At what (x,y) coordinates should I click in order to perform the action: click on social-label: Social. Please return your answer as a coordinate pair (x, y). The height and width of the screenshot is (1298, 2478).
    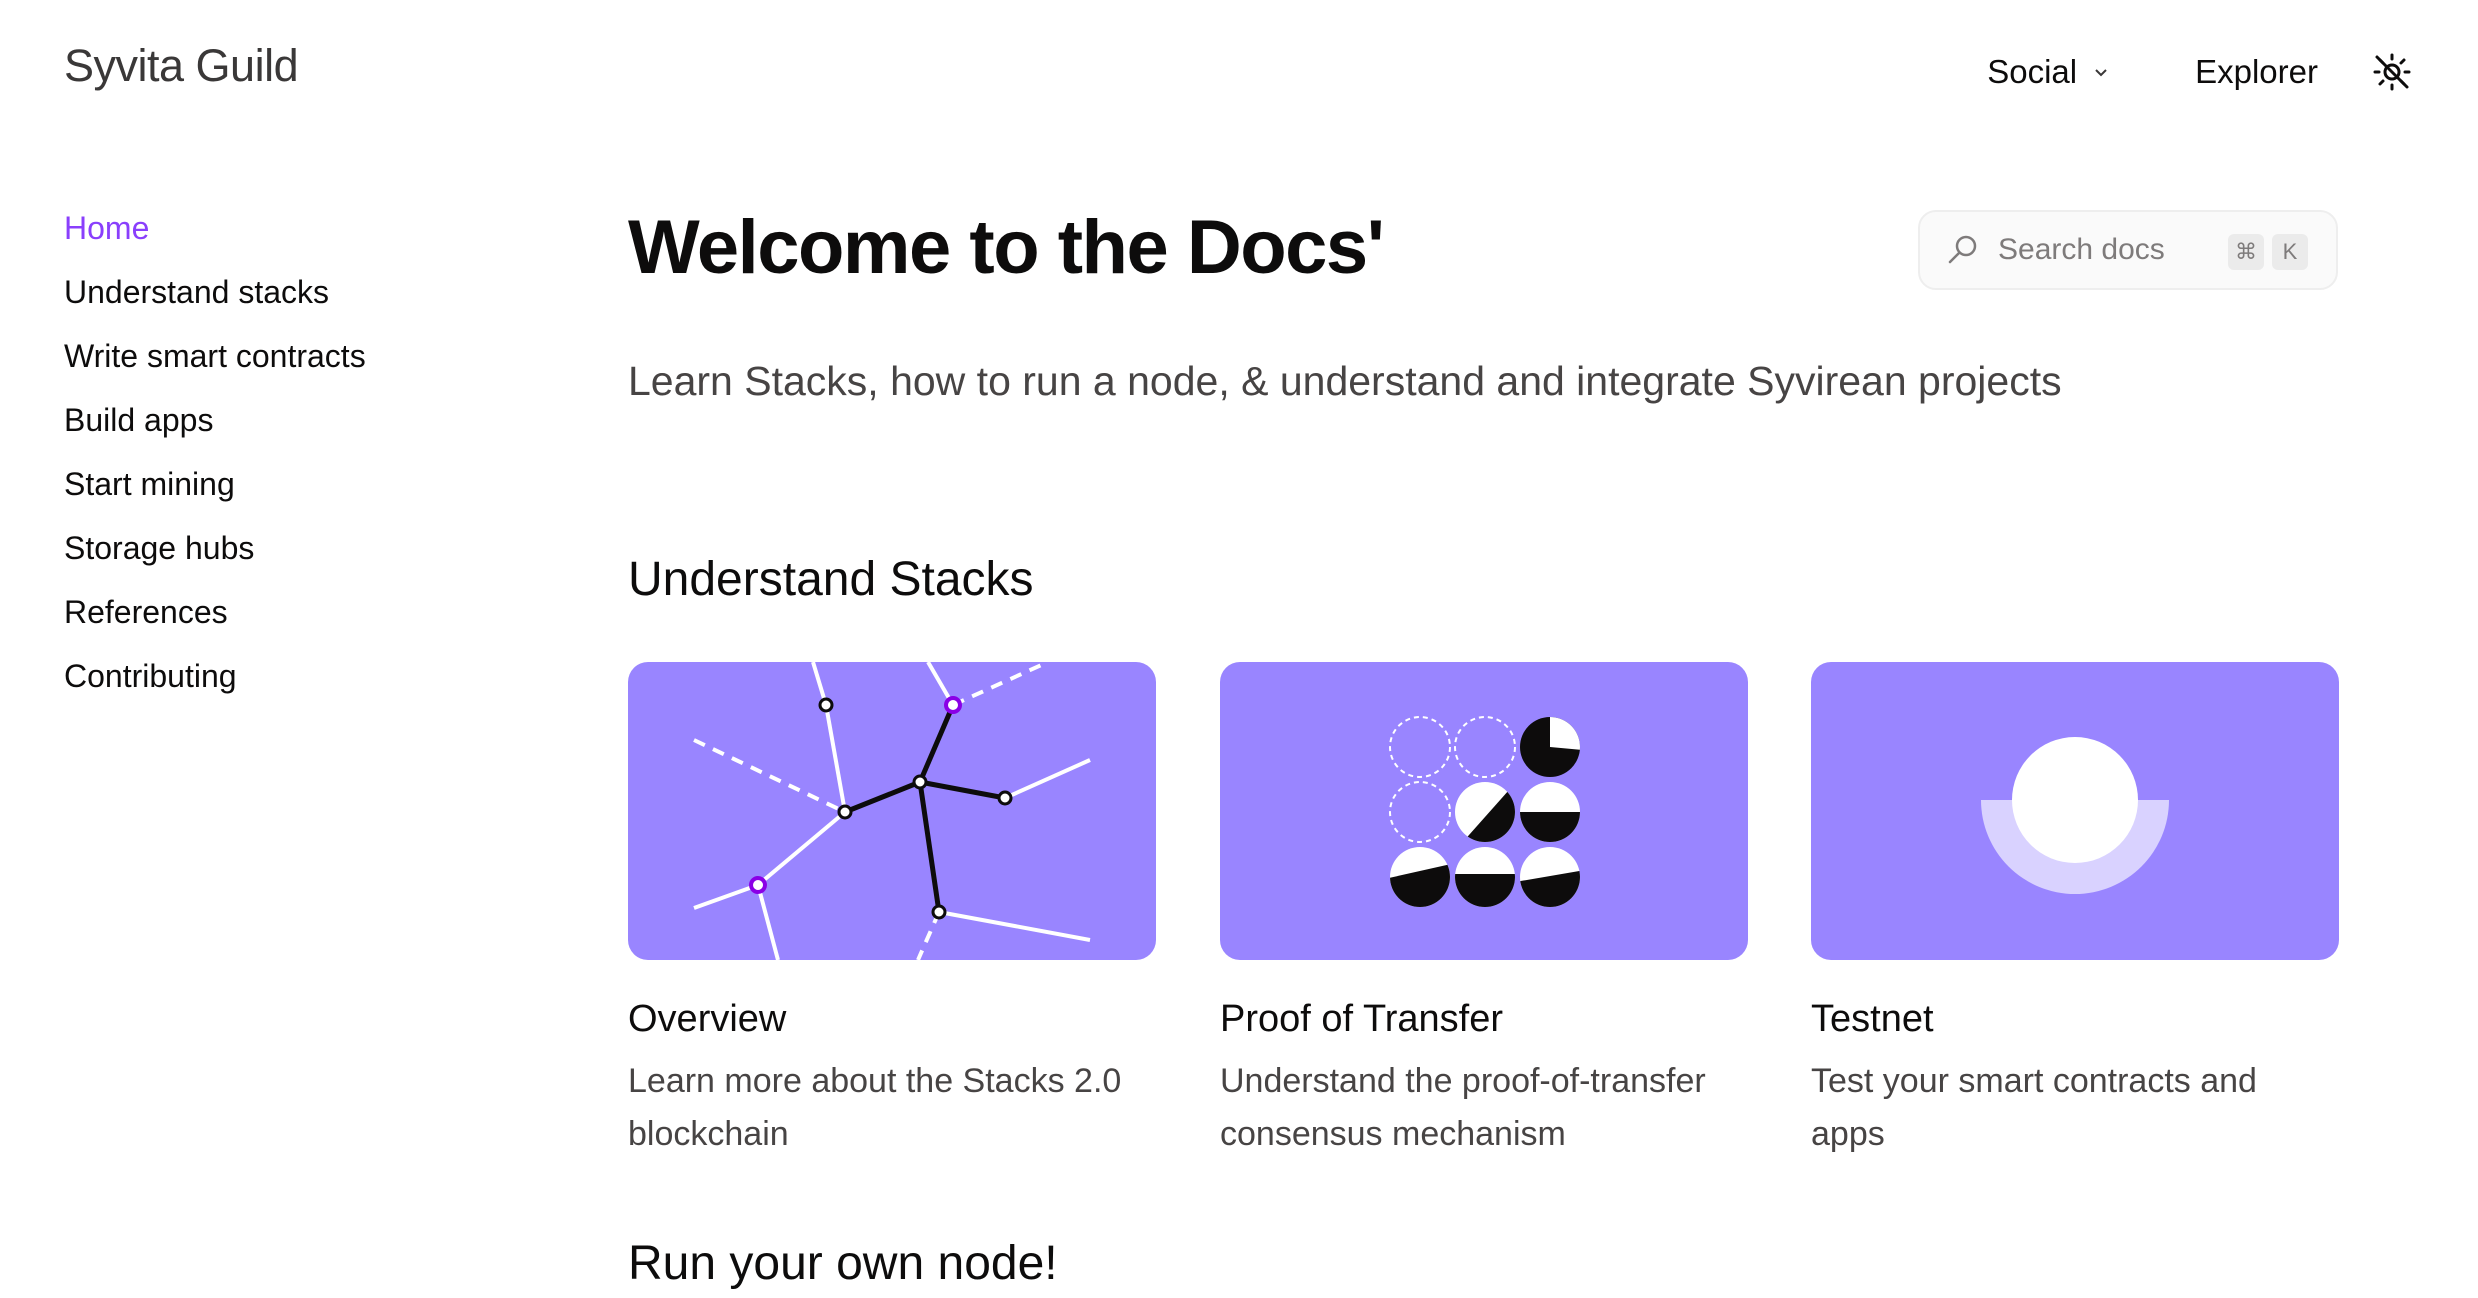
    Looking at the image, I should click on (2032, 71).